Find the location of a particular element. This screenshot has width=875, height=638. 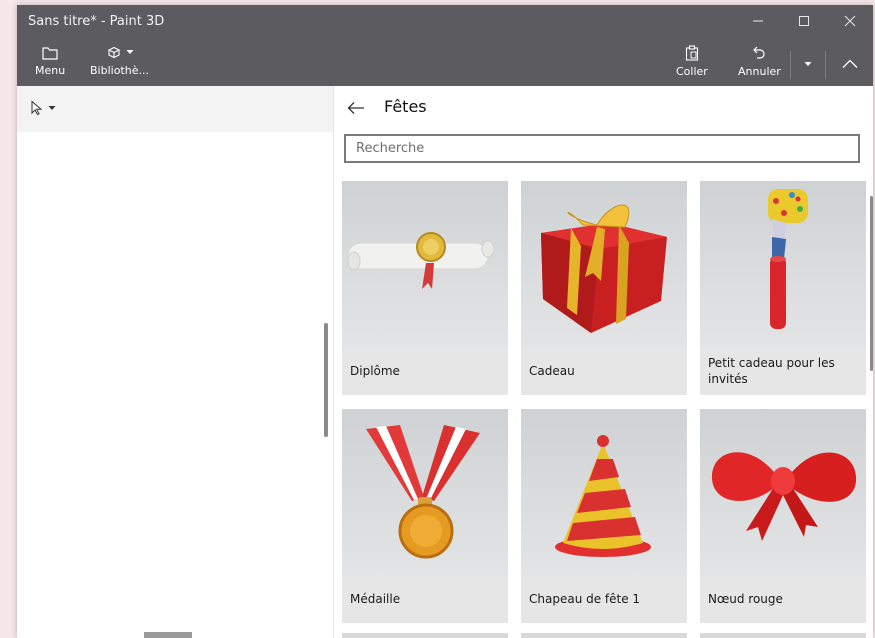

menu-label: Menu is located at coordinates (50, 70).